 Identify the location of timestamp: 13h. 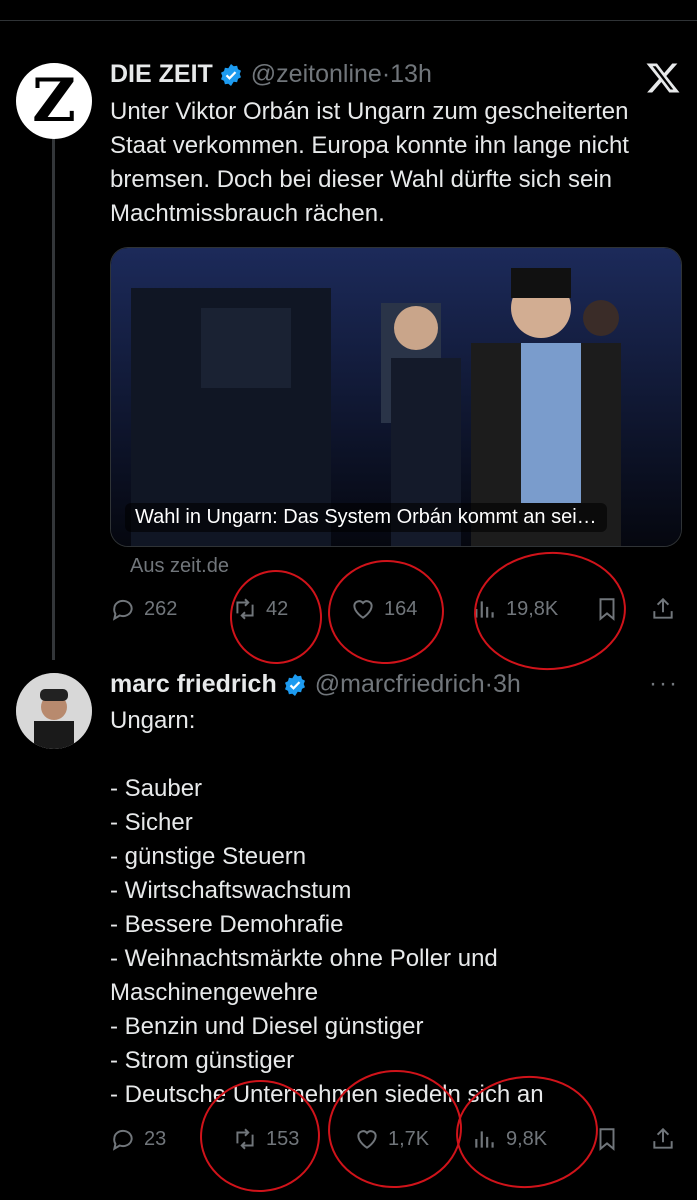
(411, 74).